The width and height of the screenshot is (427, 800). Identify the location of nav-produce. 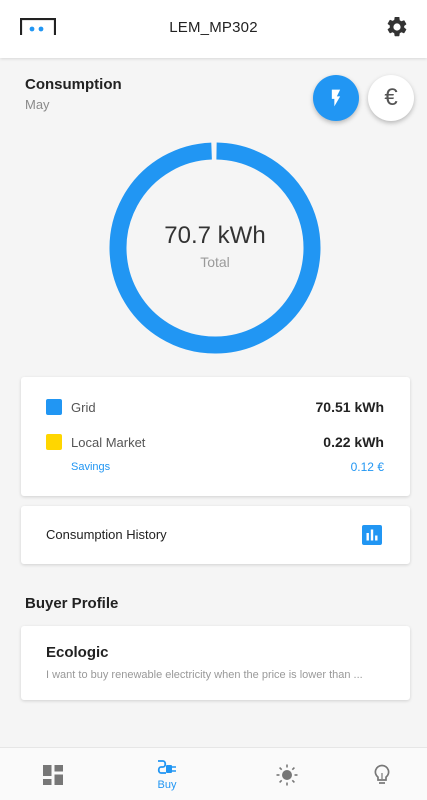
(287, 774).